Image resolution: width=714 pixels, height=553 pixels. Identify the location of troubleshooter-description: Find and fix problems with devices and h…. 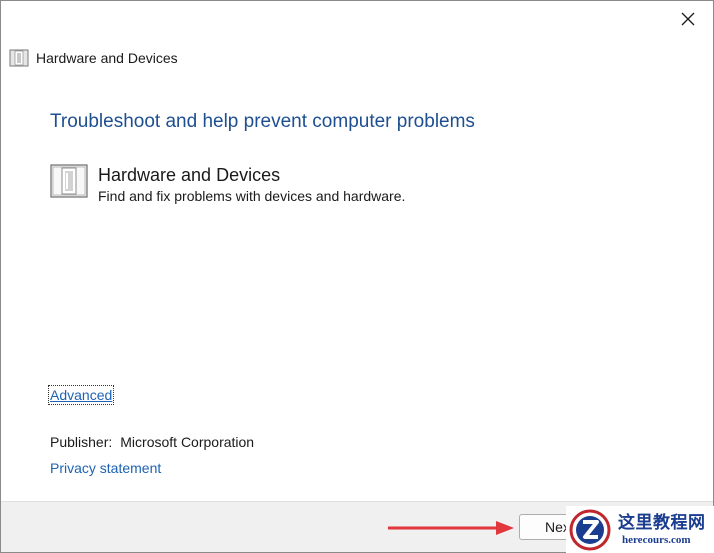
(252, 196).